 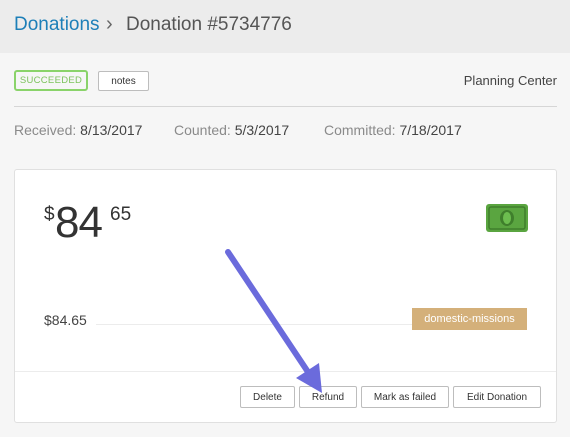 What do you see at coordinates (328, 397) in the screenshot?
I see `refund-button: Refund` at bounding box center [328, 397].